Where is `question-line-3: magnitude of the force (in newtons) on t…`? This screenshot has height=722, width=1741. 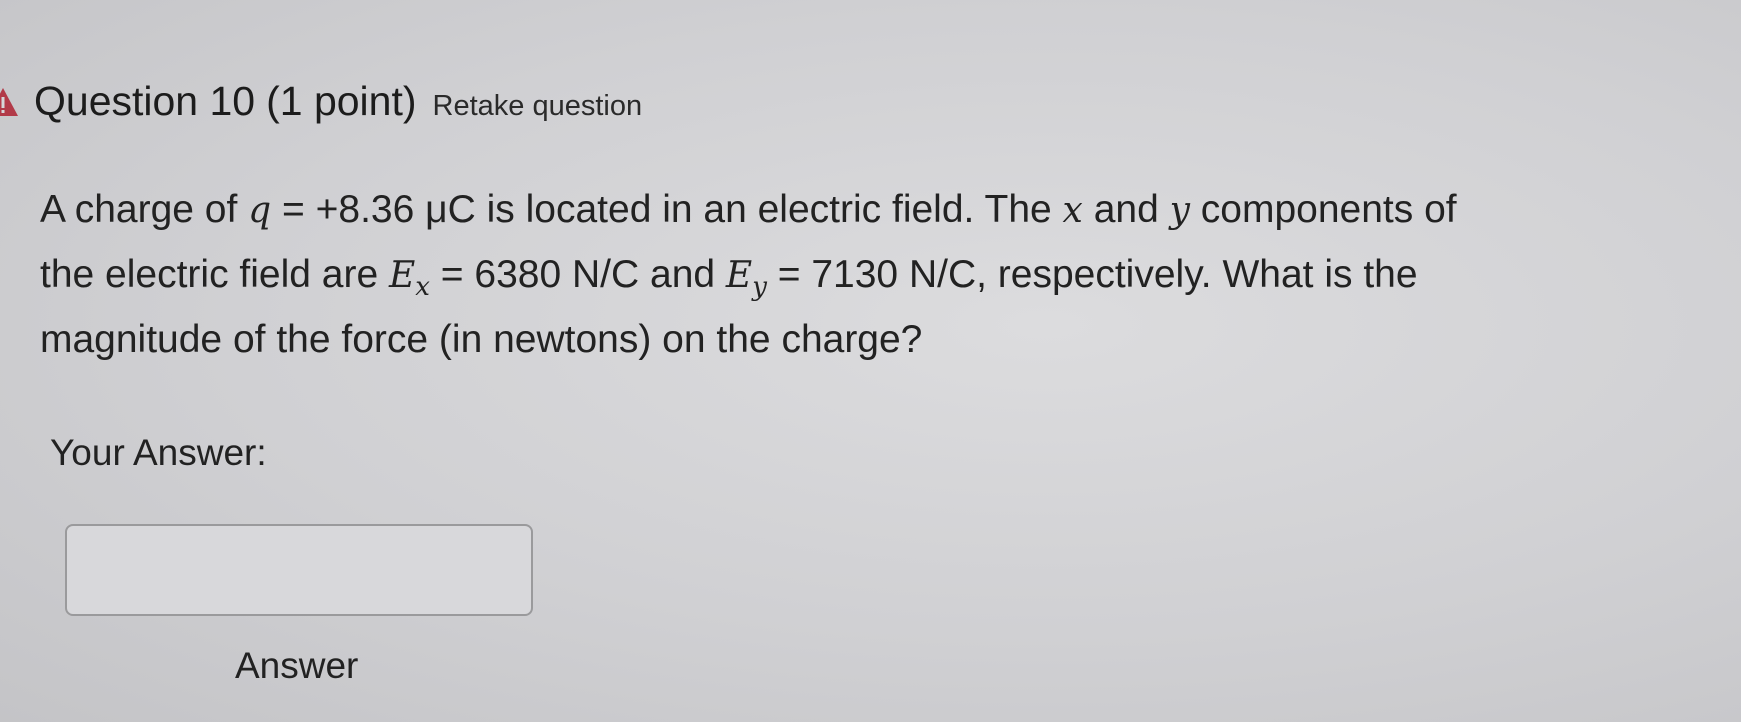
question-line-3: magnitude of the force (in newtons) on t… is located at coordinates (481, 339).